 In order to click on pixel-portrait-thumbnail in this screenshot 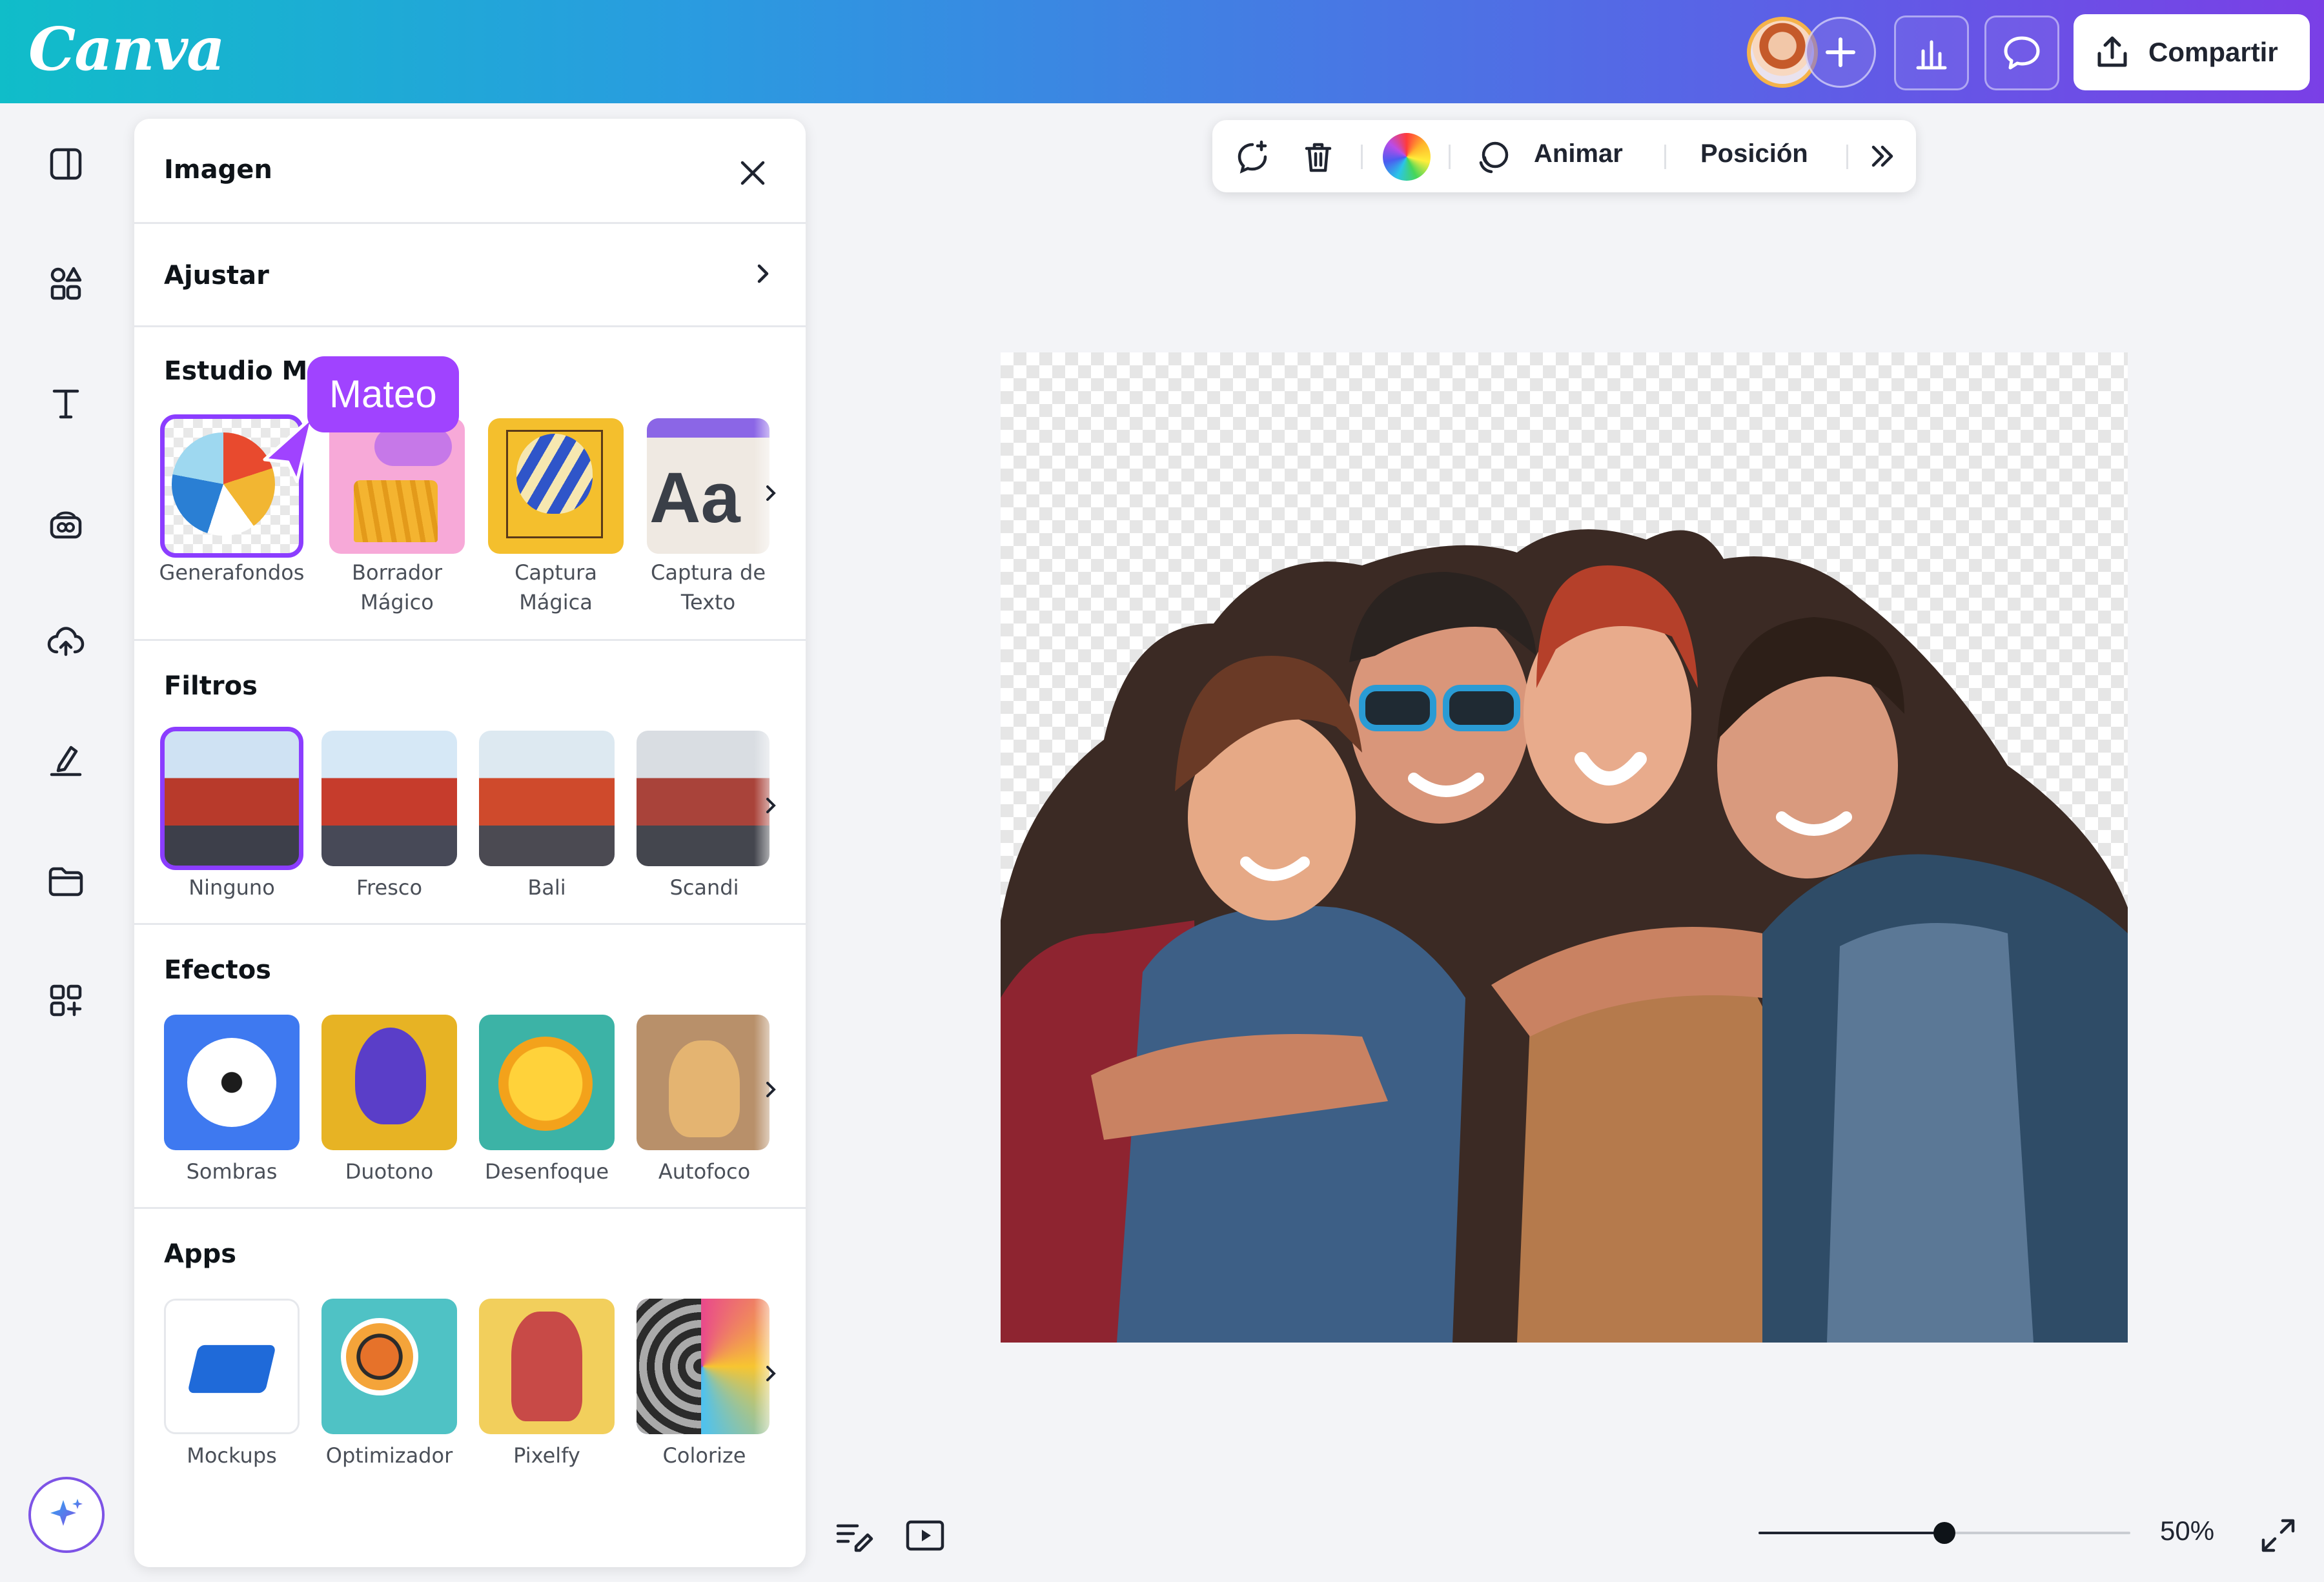, I will do `click(546, 1366)`.